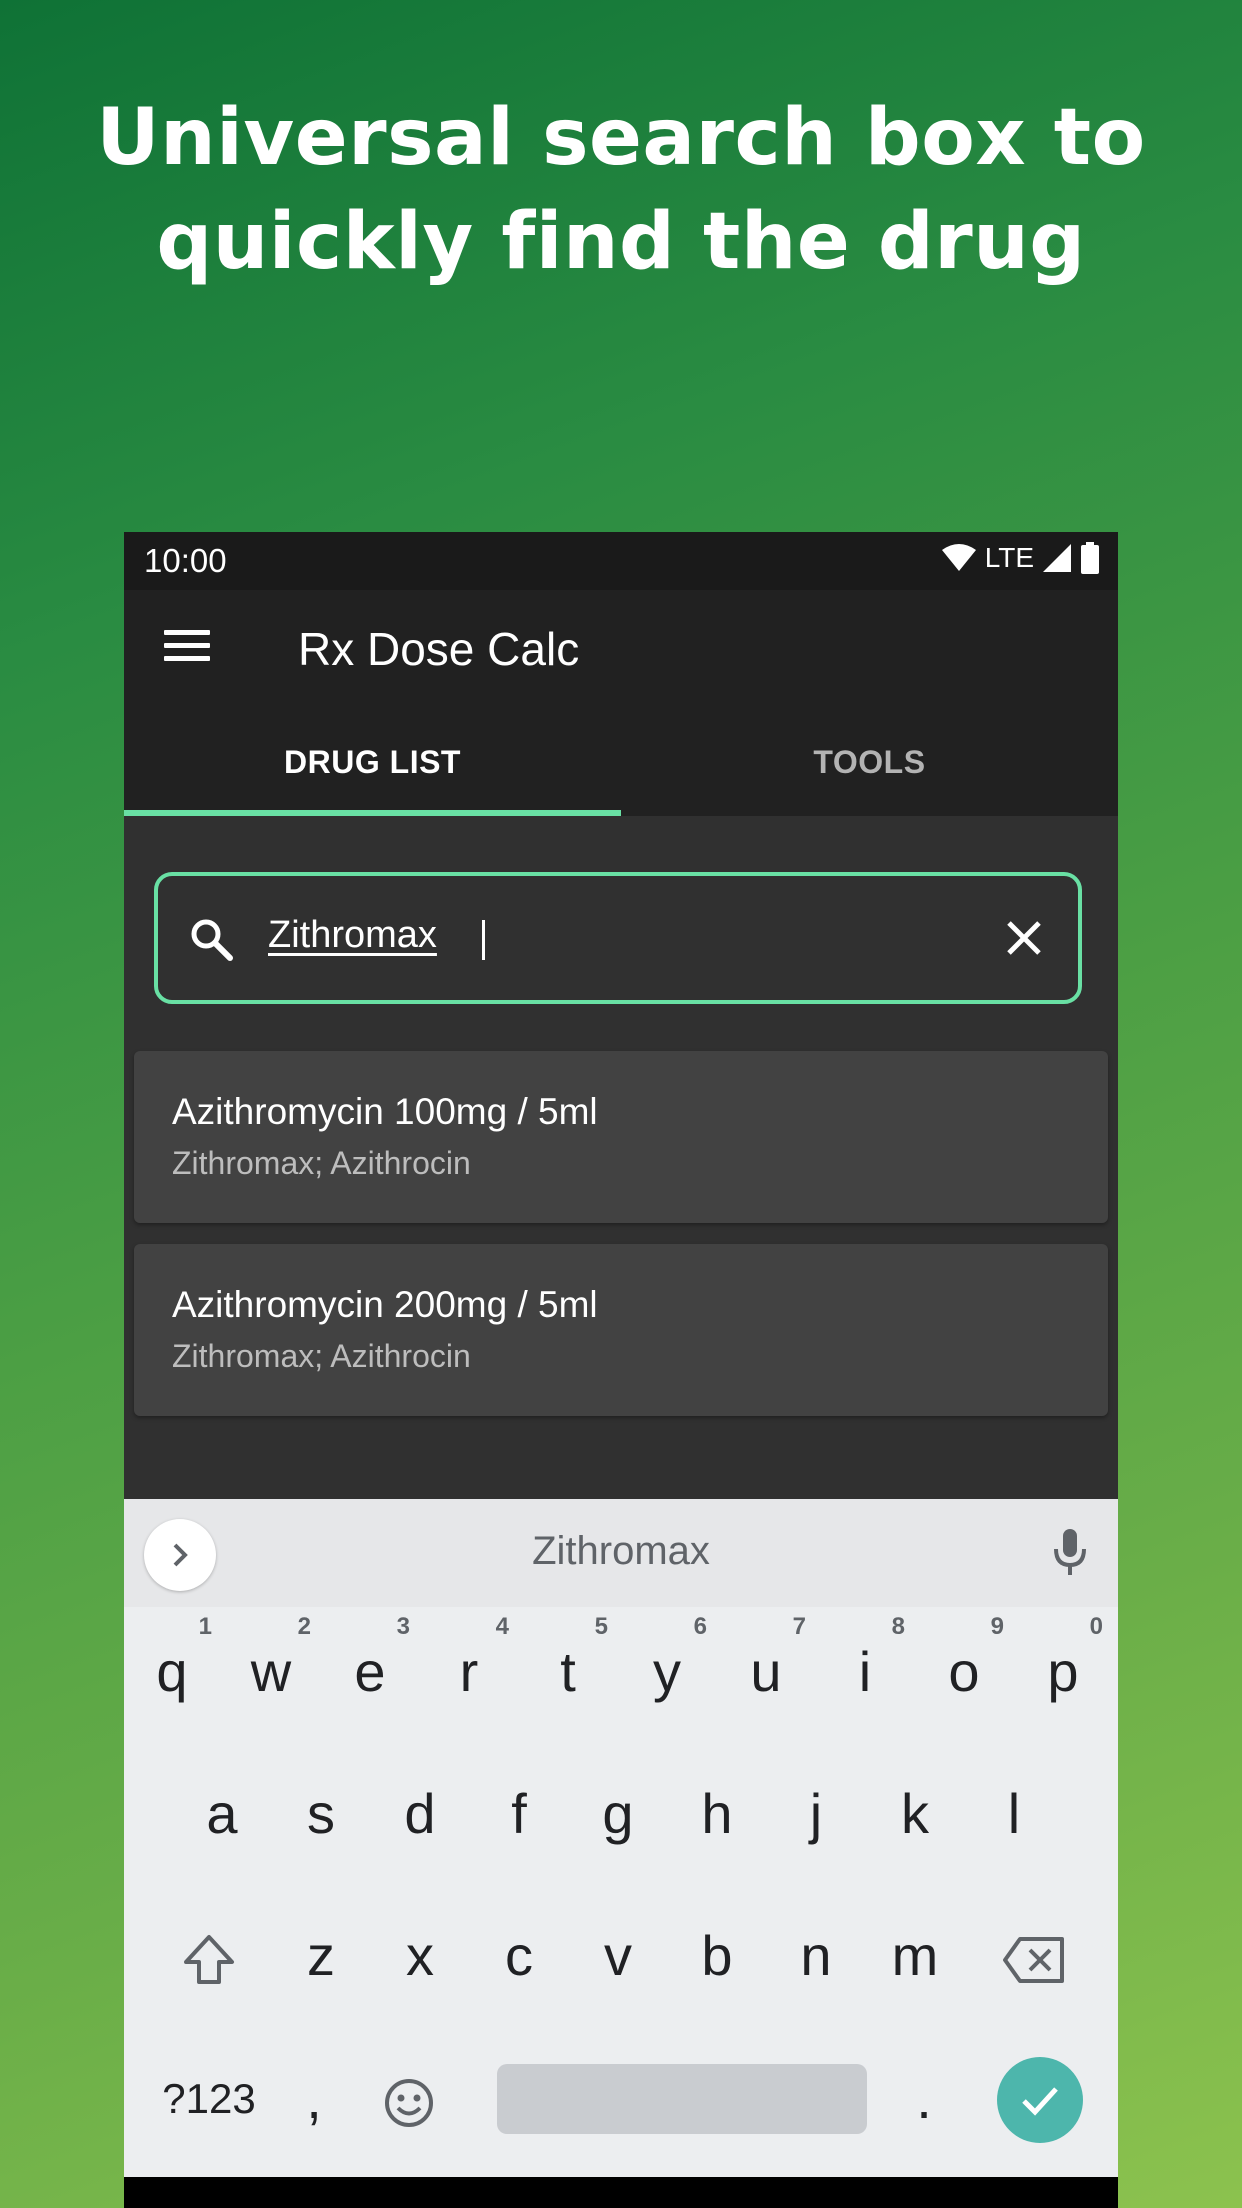 The height and width of the screenshot is (2208, 1242). What do you see at coordinates (403, 1626) in the screenshot?
I see `key-e-hint: 3` at bounding box center [403, 1626].